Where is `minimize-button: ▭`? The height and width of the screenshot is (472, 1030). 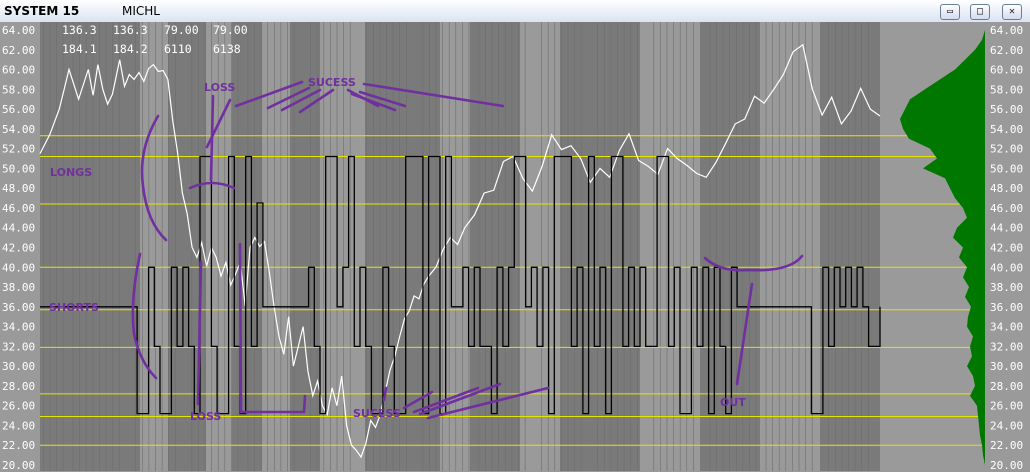
minimize-button: ▭ is located at coordinates (950, 12).